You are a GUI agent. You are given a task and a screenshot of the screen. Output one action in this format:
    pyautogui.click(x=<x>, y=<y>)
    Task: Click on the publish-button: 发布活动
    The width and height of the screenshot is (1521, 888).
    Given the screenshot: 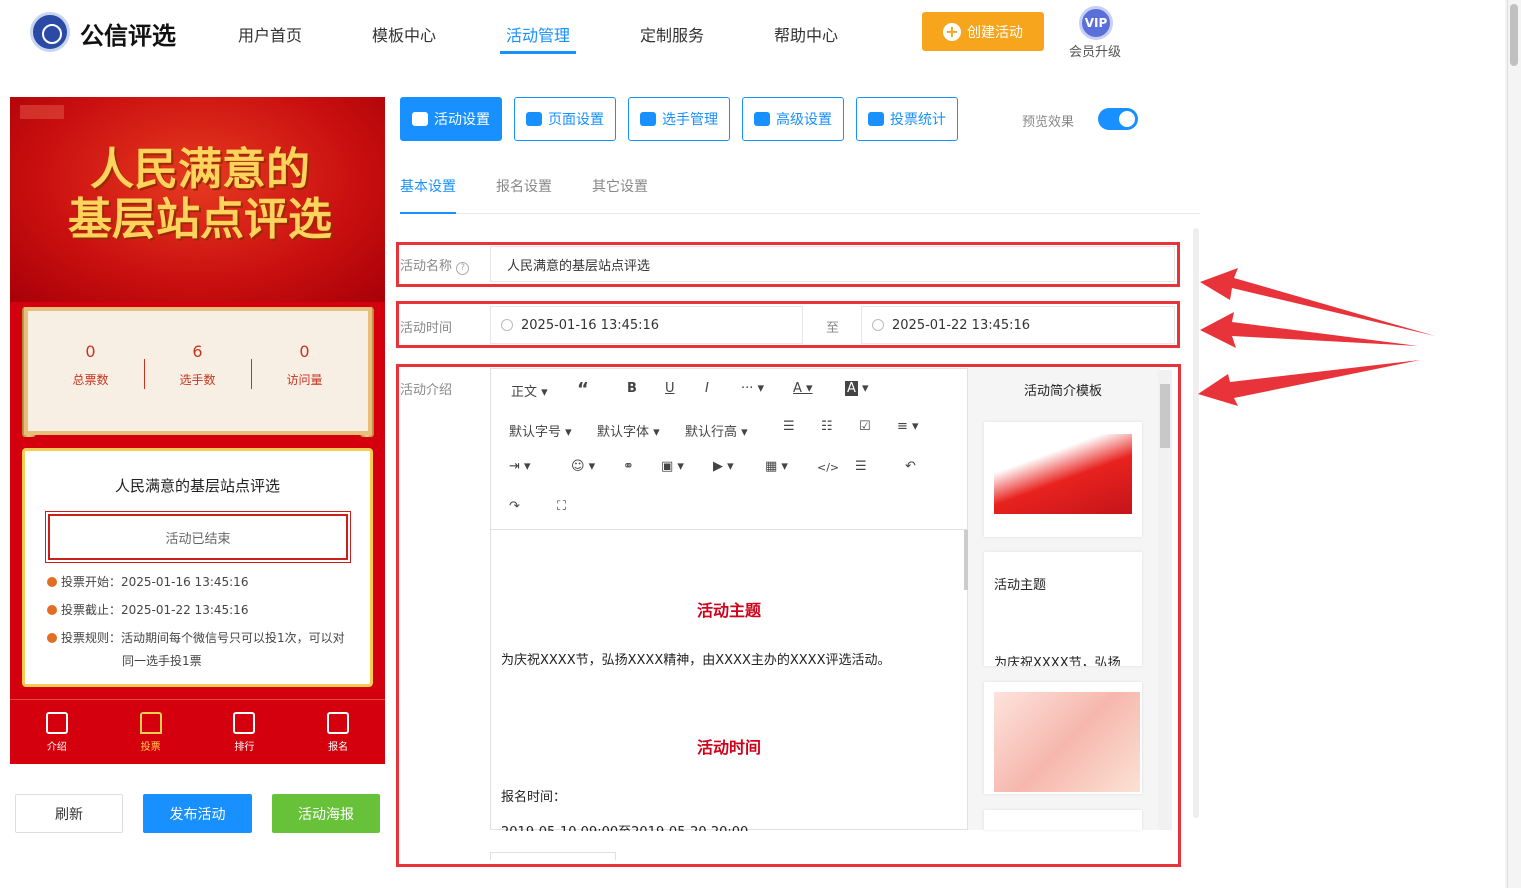 What is the action you would take?
    pyautogui.click(x=197, y=813)
    